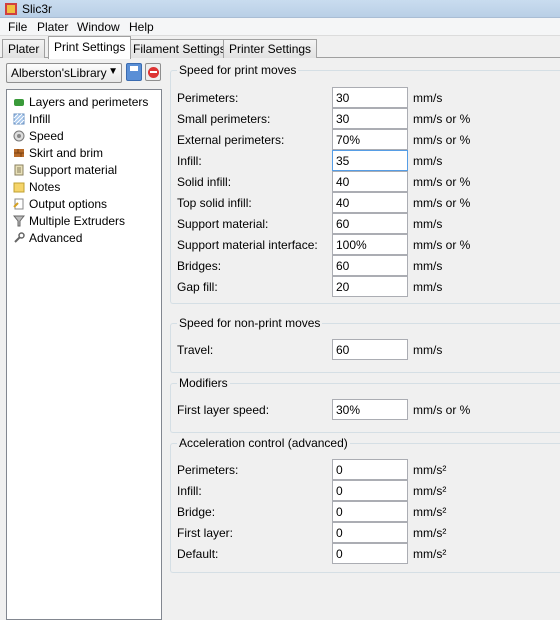 The height and width of the screenshot is (620, 560). Describe the element at coordinates (52, 27) in the screenshot. I see `menu-plater: Plater` at that location.